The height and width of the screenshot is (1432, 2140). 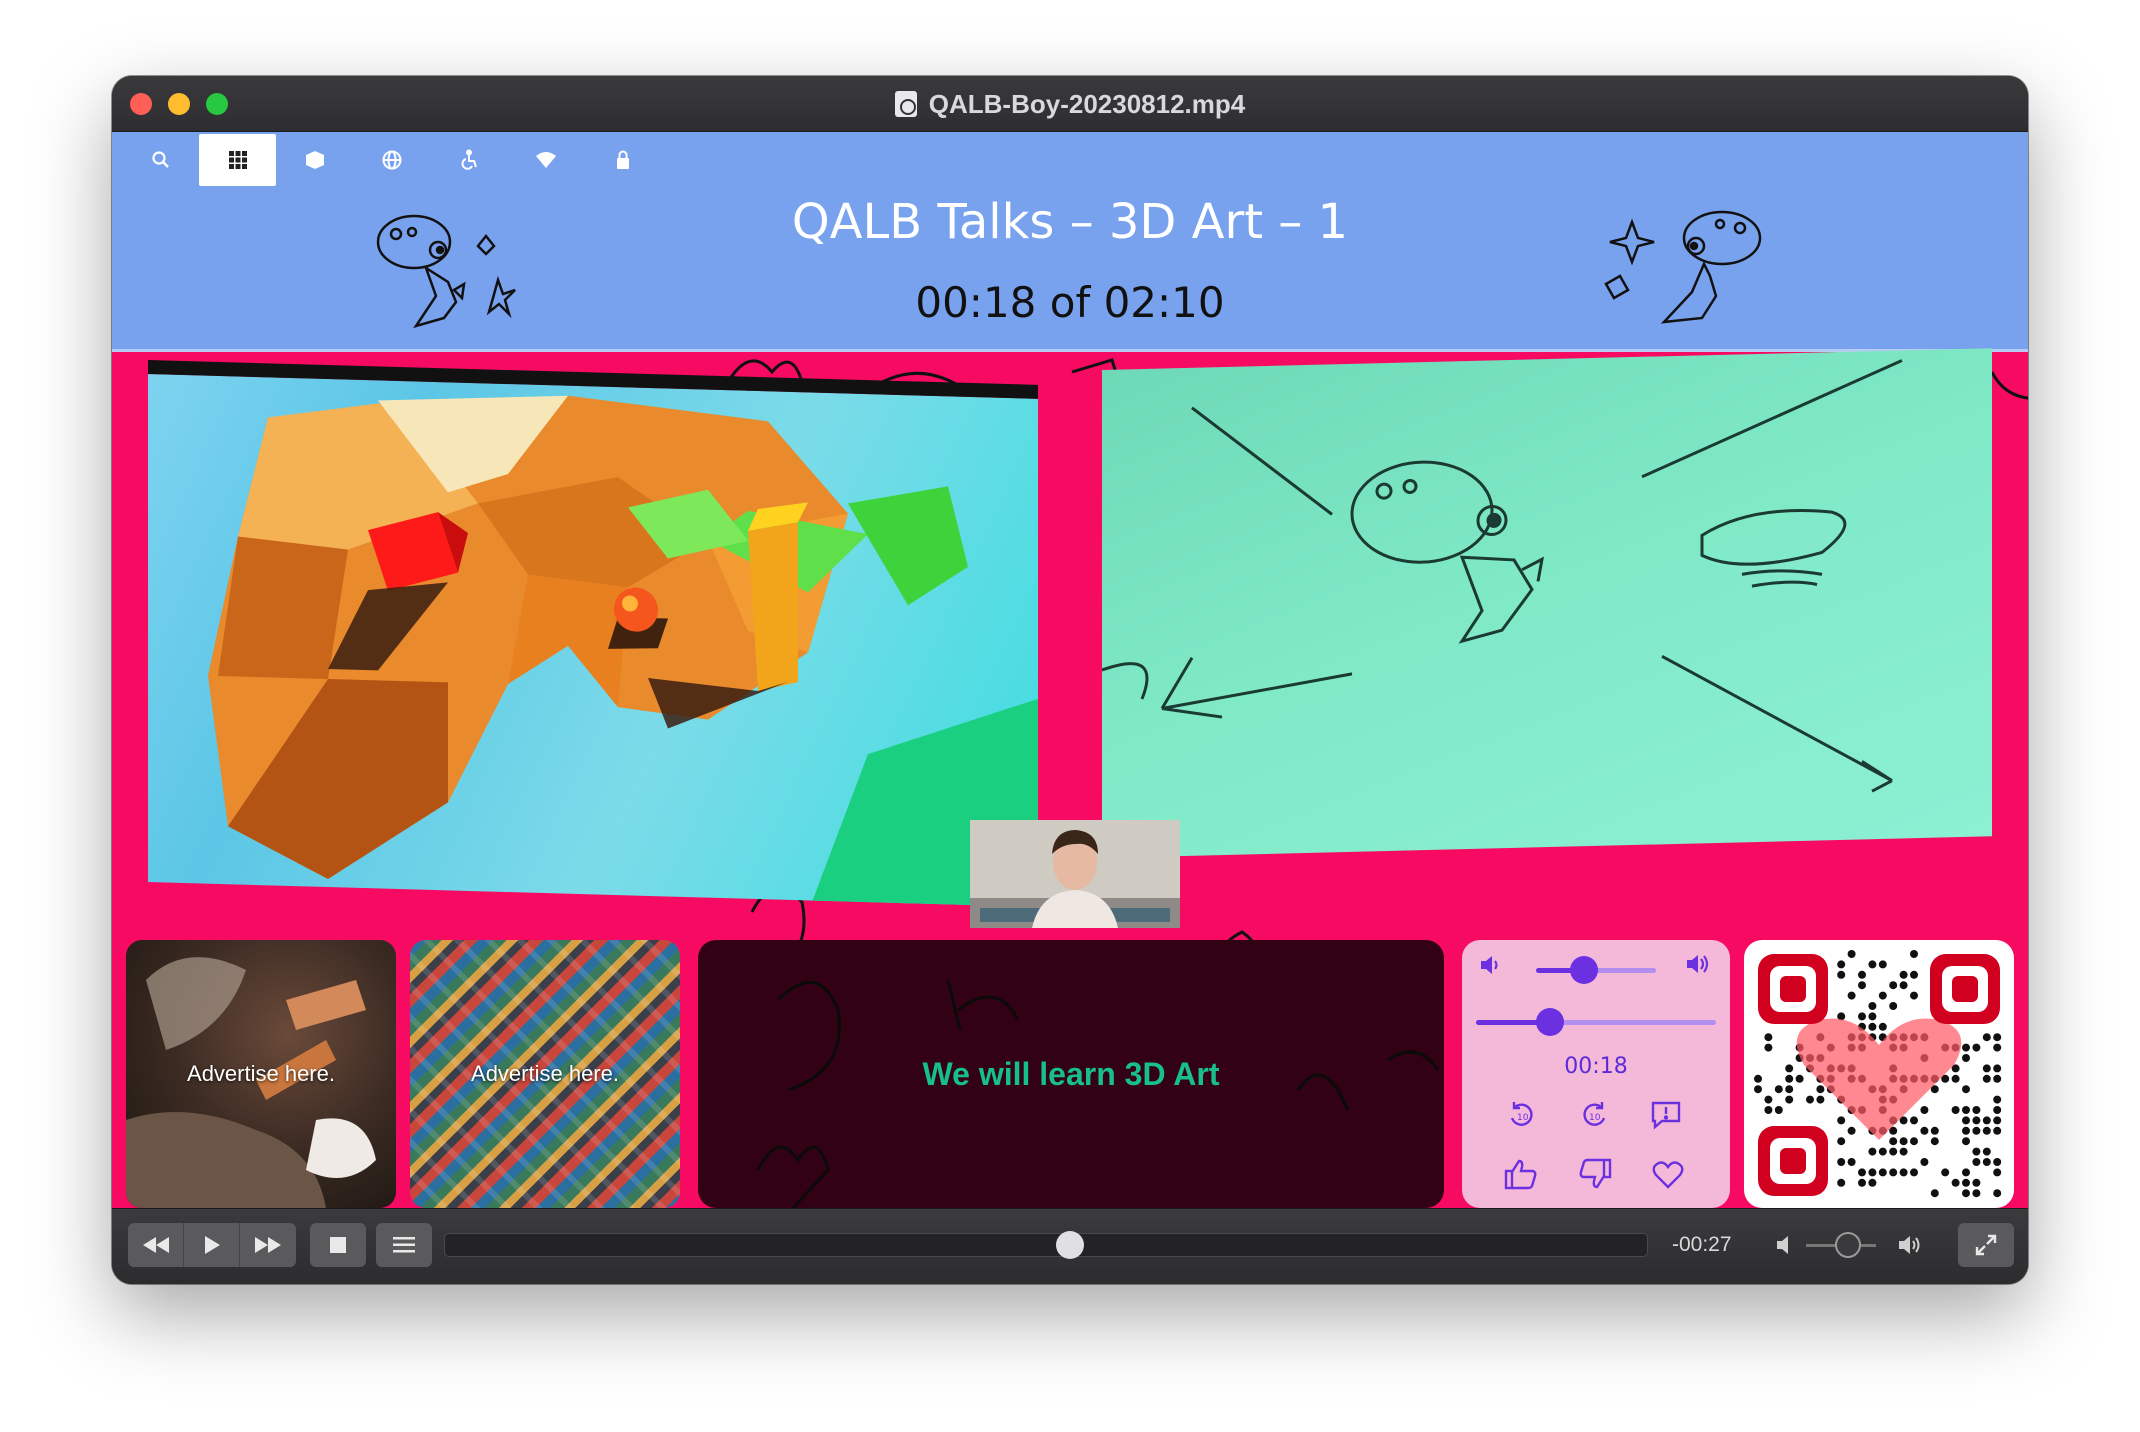 What do you see at coordinates (314, 160) in the screenshot?
I see `box-icon` at bounding box center [314, 160].